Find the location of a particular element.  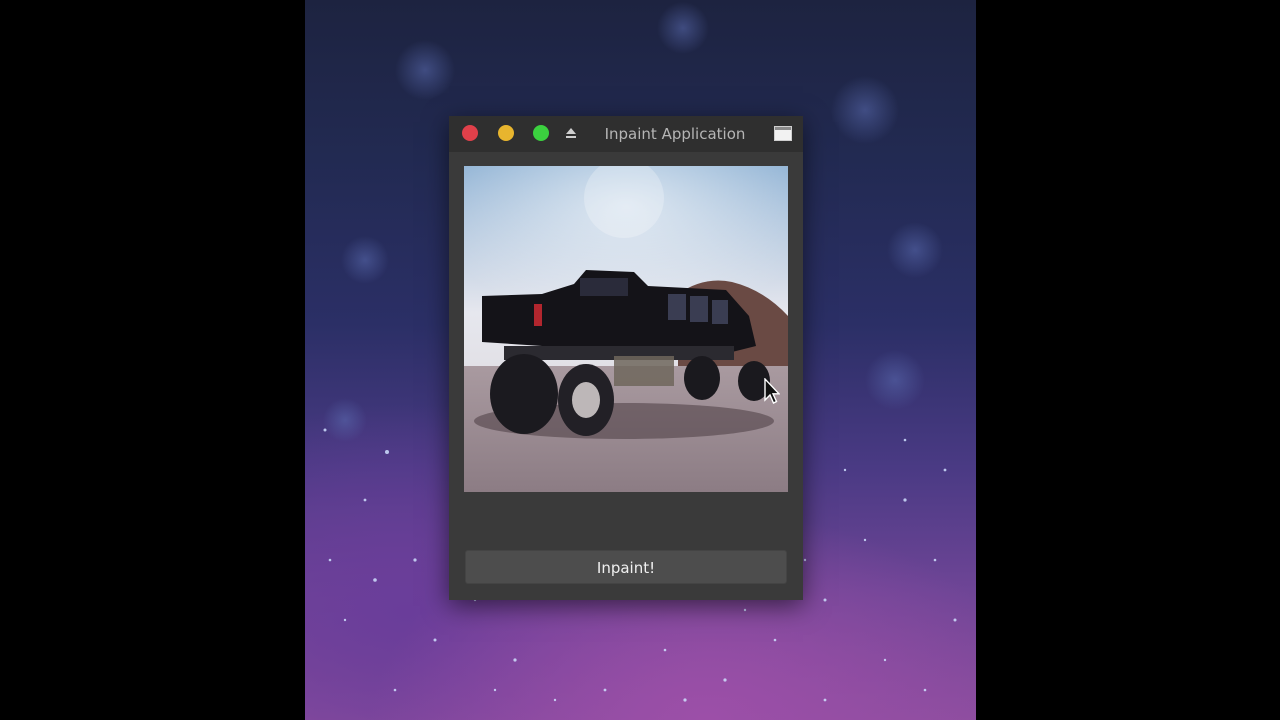

maximize-icon is located at coordinates (541, 133).